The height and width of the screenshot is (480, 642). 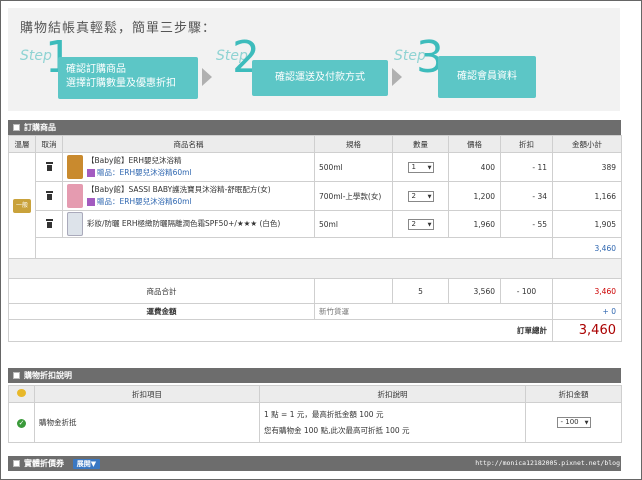 I want to click on discount-col-item: 折扣項目, so click(x=147, y=394).